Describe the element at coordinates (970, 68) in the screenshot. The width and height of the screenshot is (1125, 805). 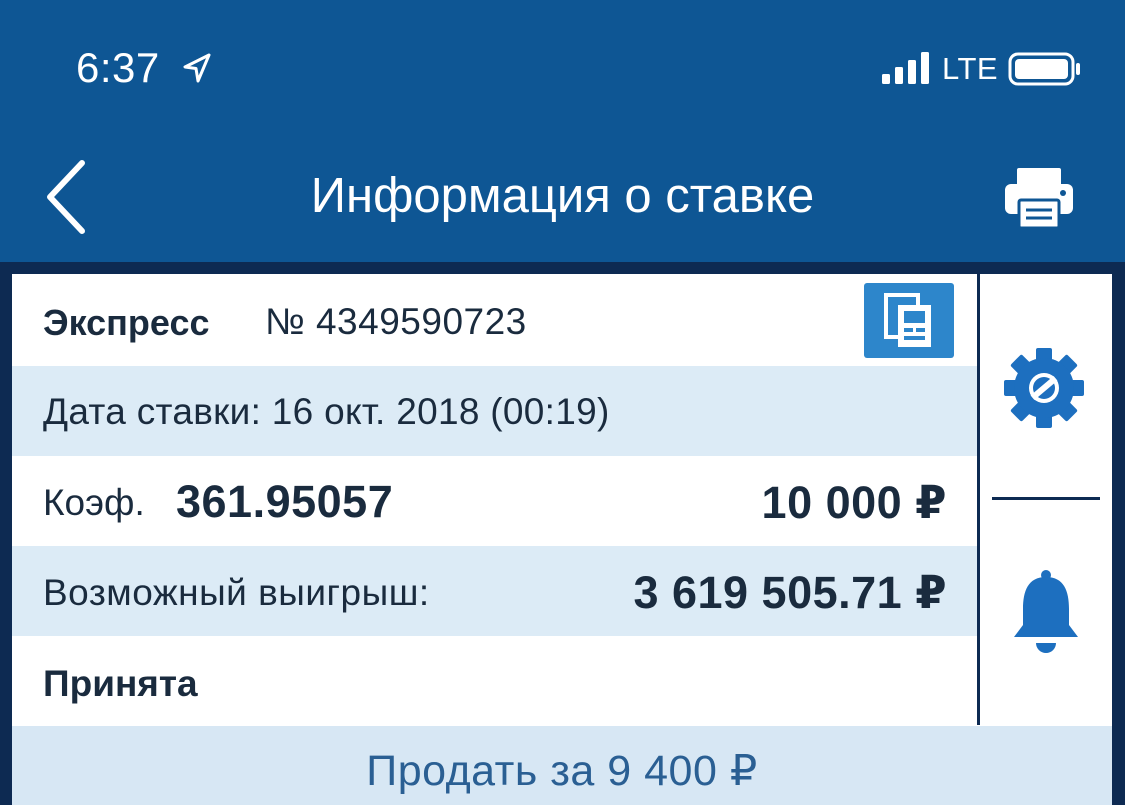
I see `network-type: LTE` at that location.